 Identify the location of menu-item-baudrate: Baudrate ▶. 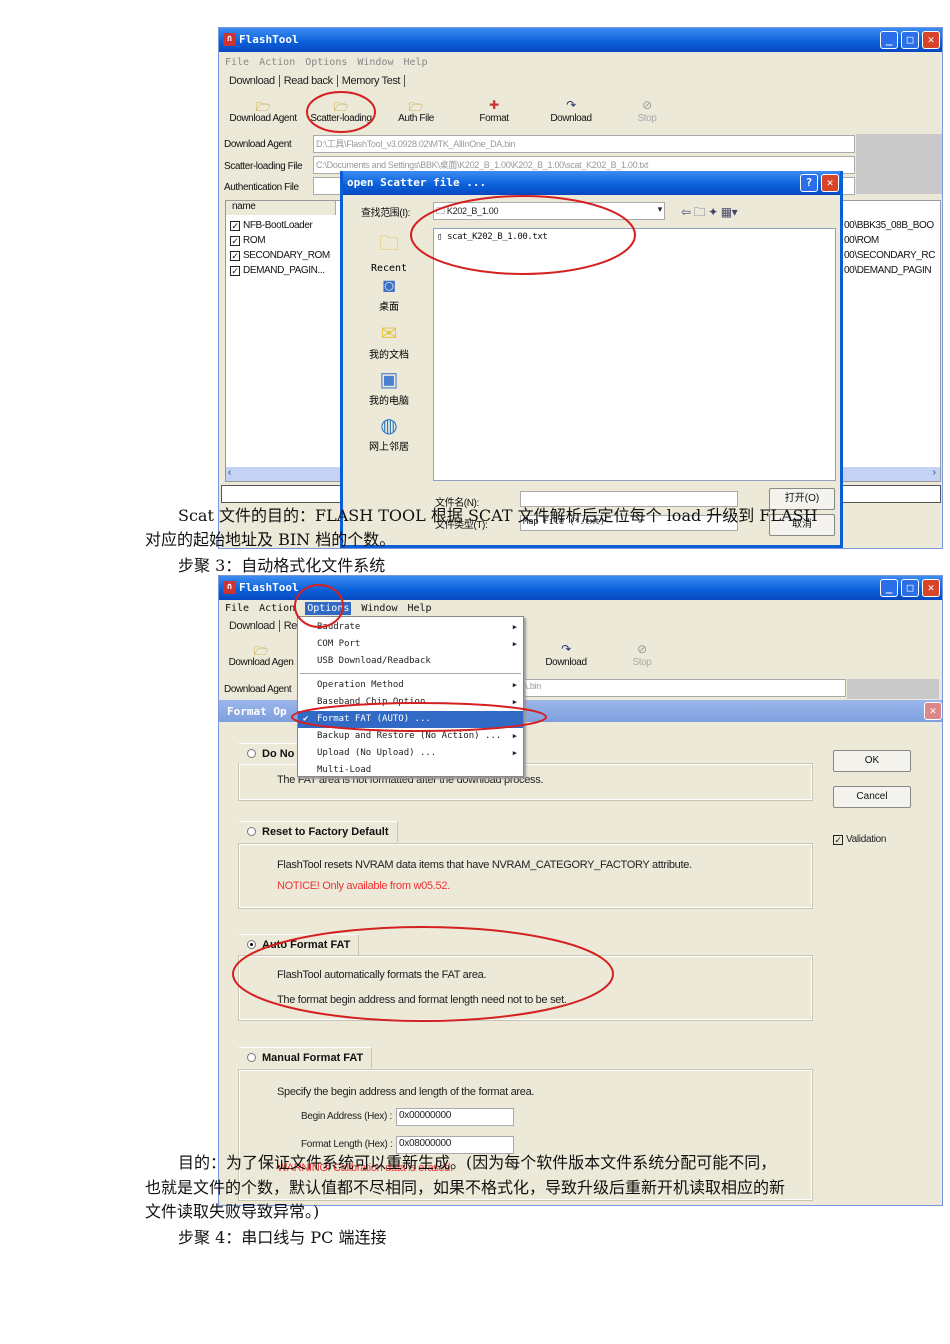
(410, 627).